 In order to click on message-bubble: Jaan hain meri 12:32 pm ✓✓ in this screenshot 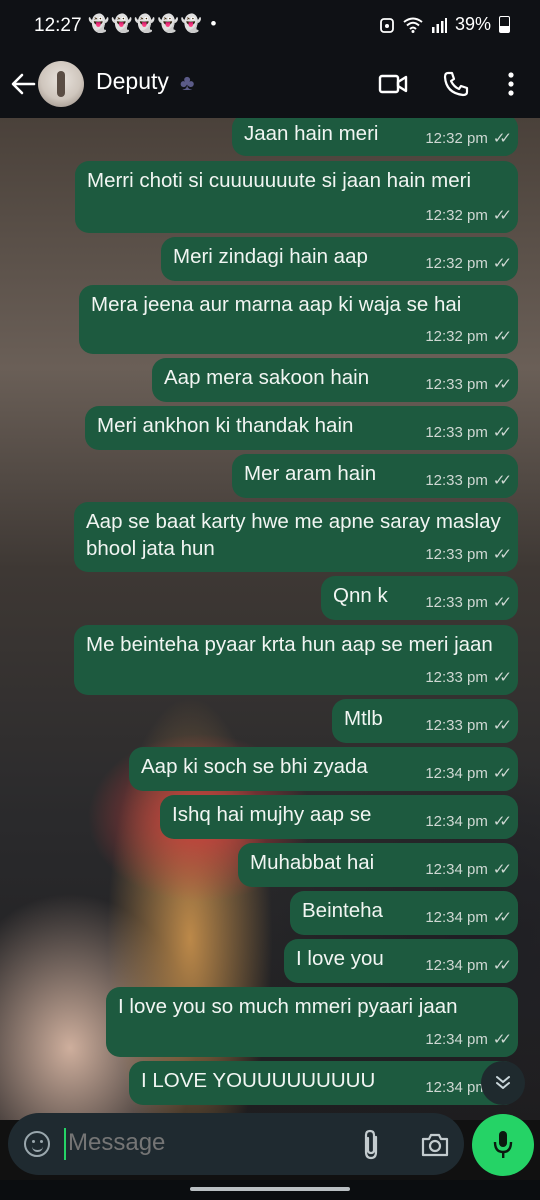, I will do `click(375, 137)`.